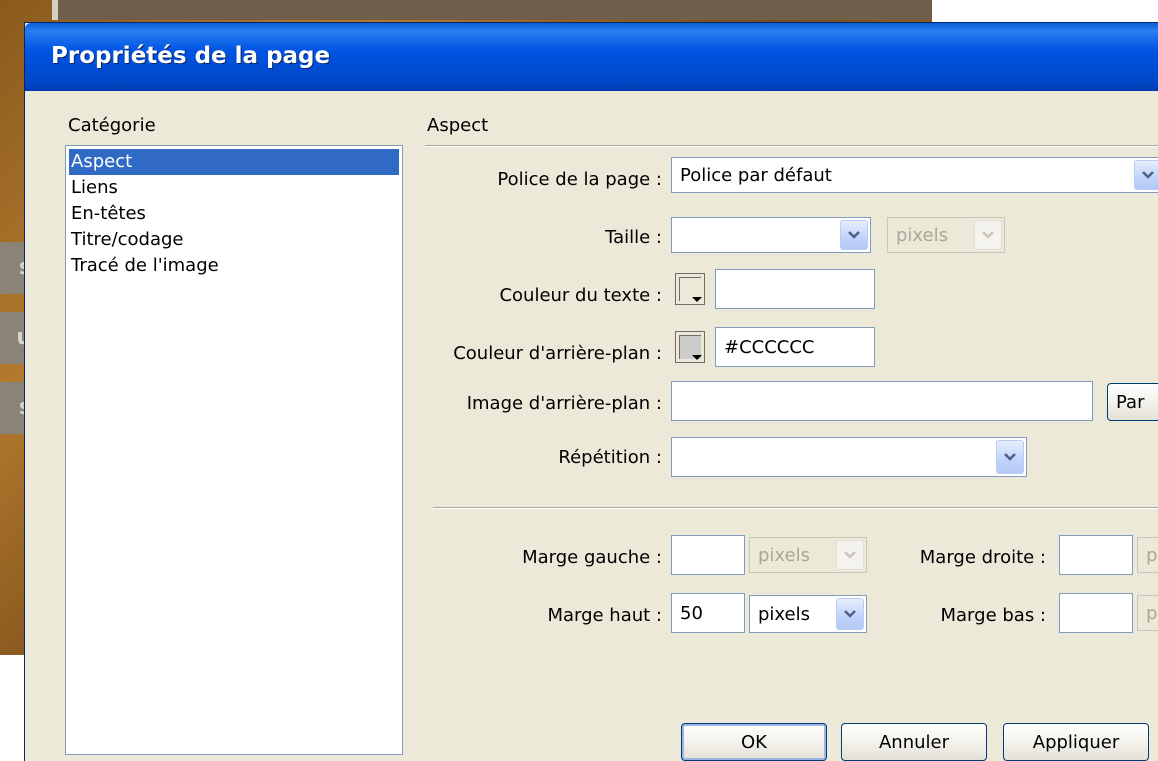 This screenshot has width=1158, height=761. I want to click on size-select, so click(771, 235).